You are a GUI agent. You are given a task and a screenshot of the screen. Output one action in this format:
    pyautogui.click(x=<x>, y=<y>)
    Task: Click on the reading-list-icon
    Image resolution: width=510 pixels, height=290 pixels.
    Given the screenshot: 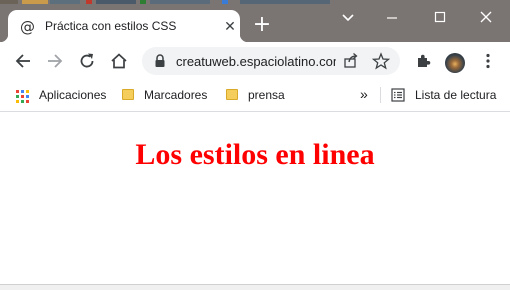 What is the action you would take?
    pyautogui.click(x=398, y=95)
    